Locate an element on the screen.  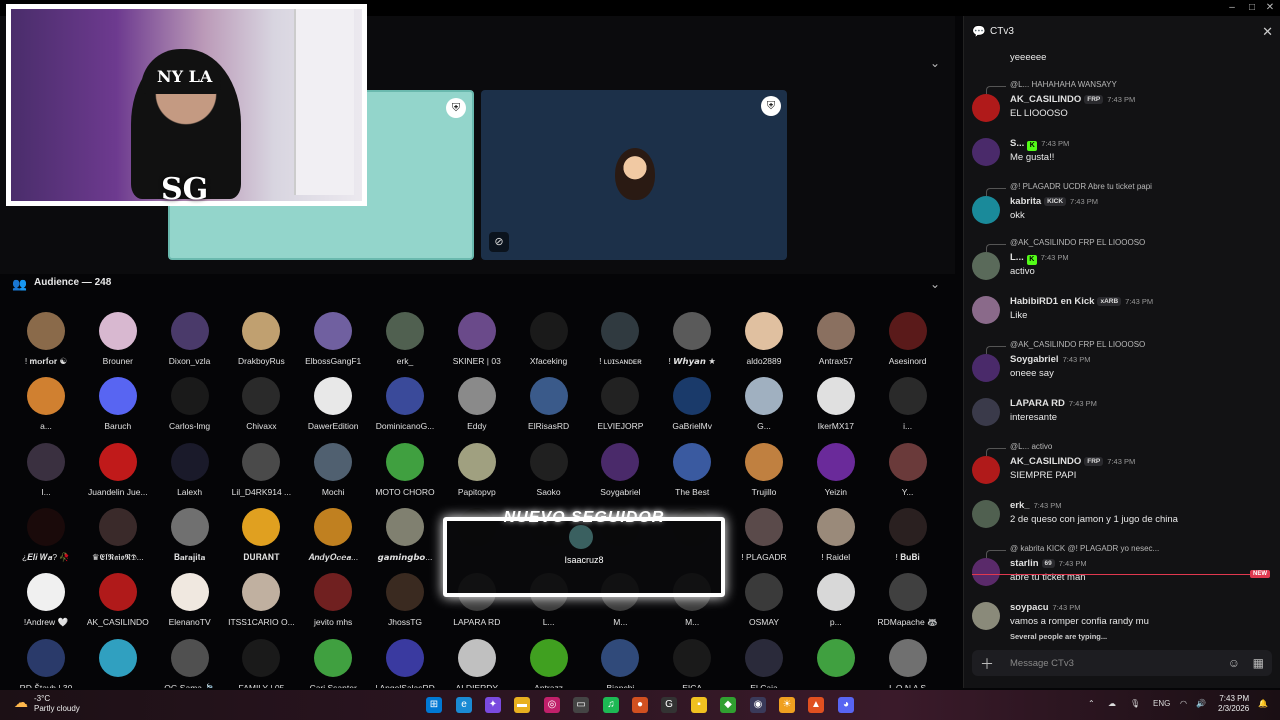
audience-member: FAMILY | 05 is located at coordinates (261, 661).